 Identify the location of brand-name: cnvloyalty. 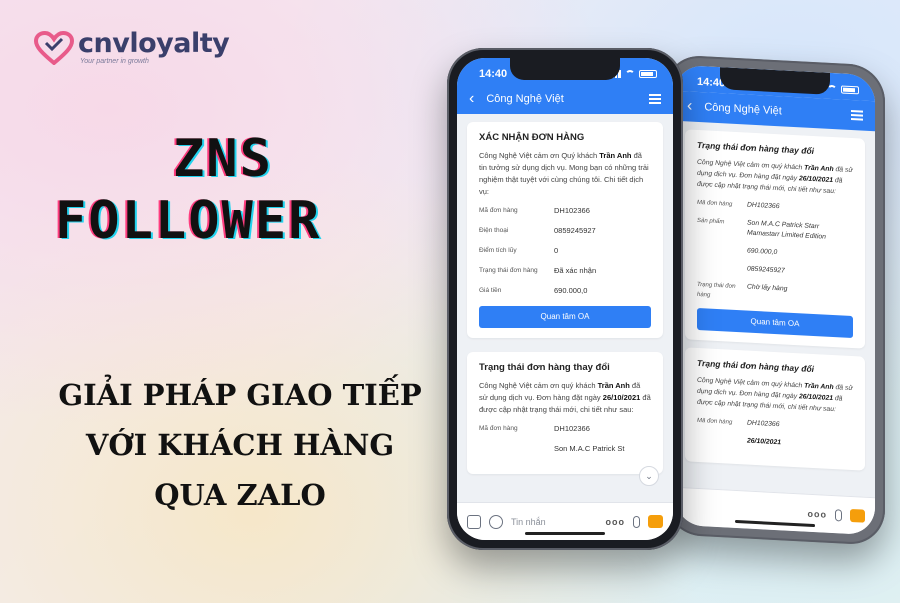
(154, 43).